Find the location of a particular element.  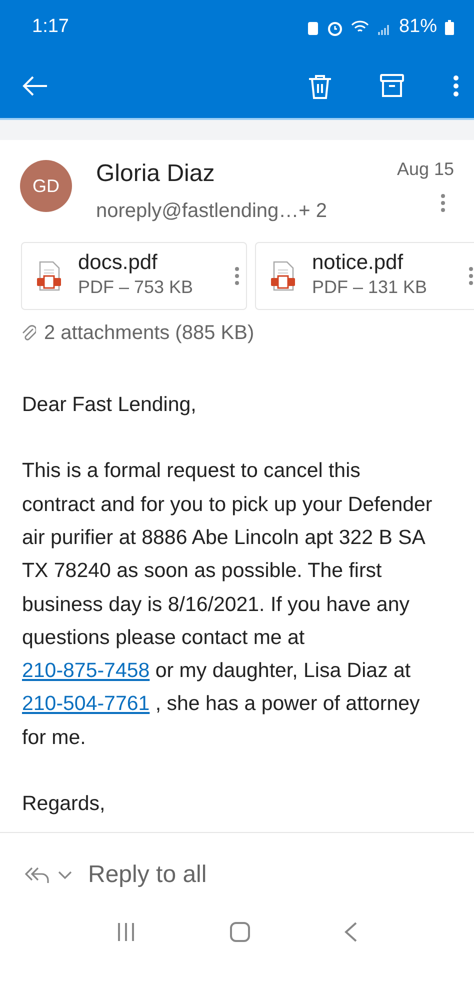

file-info: PDF – 753 KB is located at coordinates (136, 288).